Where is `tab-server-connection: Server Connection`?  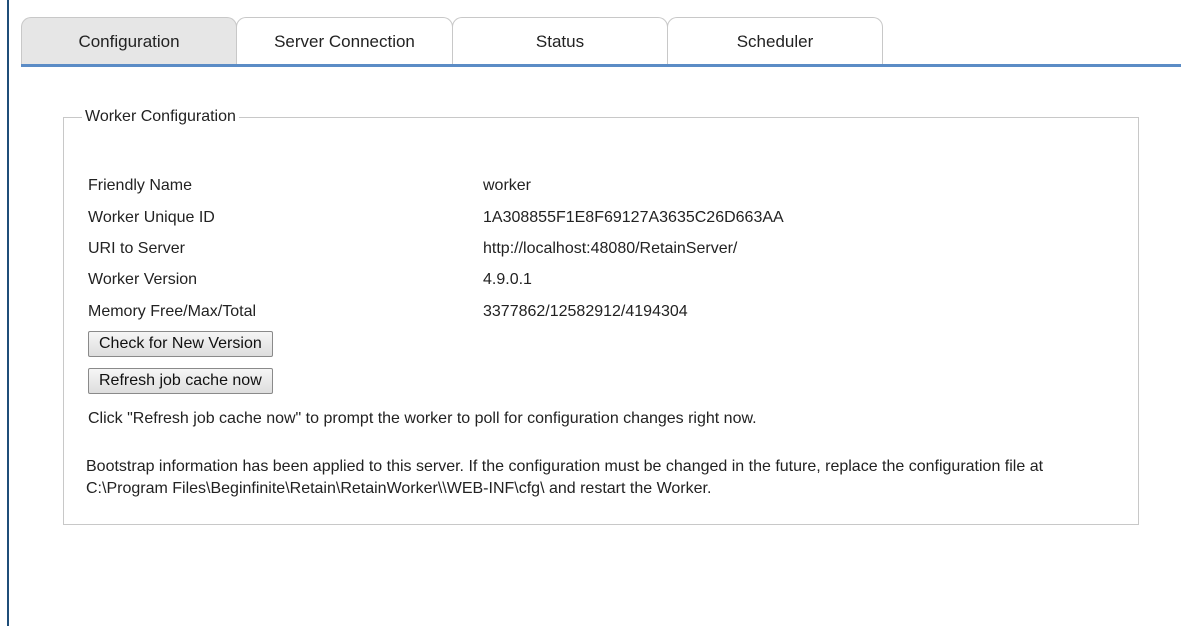 tab-server-connection: Server Connection is located at coordinates (344, 41).